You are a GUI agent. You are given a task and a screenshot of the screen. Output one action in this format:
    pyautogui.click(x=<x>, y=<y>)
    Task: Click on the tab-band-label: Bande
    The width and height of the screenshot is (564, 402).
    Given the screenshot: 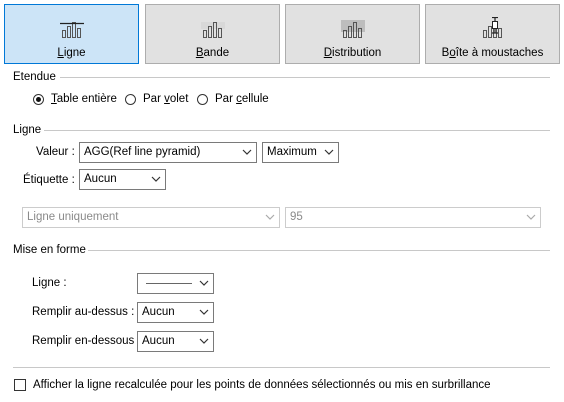 What is the action you would take?
    pyautogui.click(x=212, y=53)
    